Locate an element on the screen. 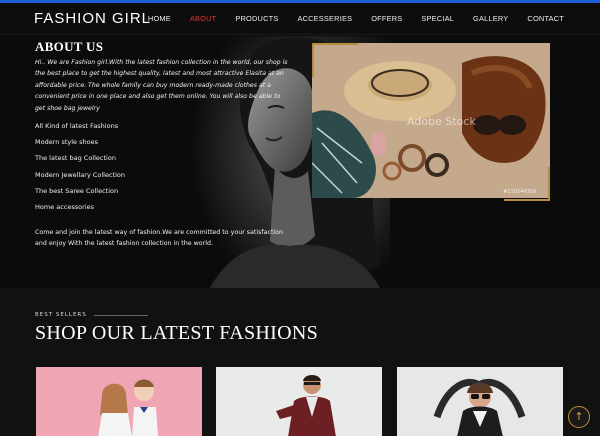  accessories-photo-frame: Adobe Stock #110244359 is located at coordinates (431, 122).